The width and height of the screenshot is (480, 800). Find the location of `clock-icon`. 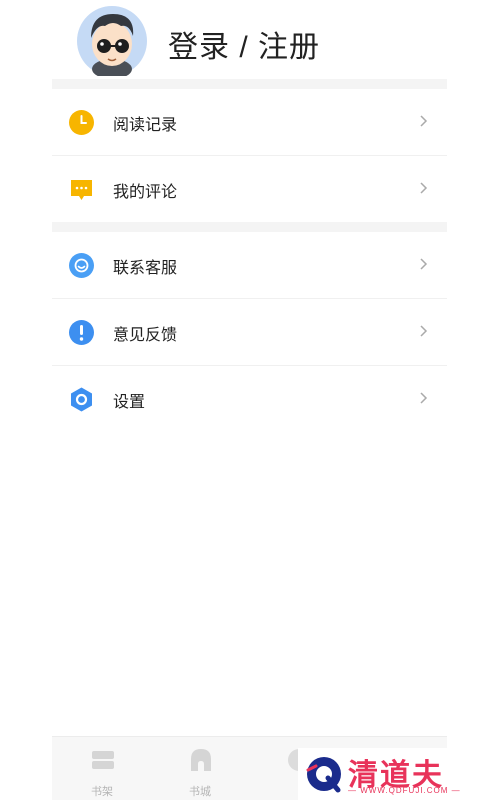

clock-icon is located at coordinates (81, 122).